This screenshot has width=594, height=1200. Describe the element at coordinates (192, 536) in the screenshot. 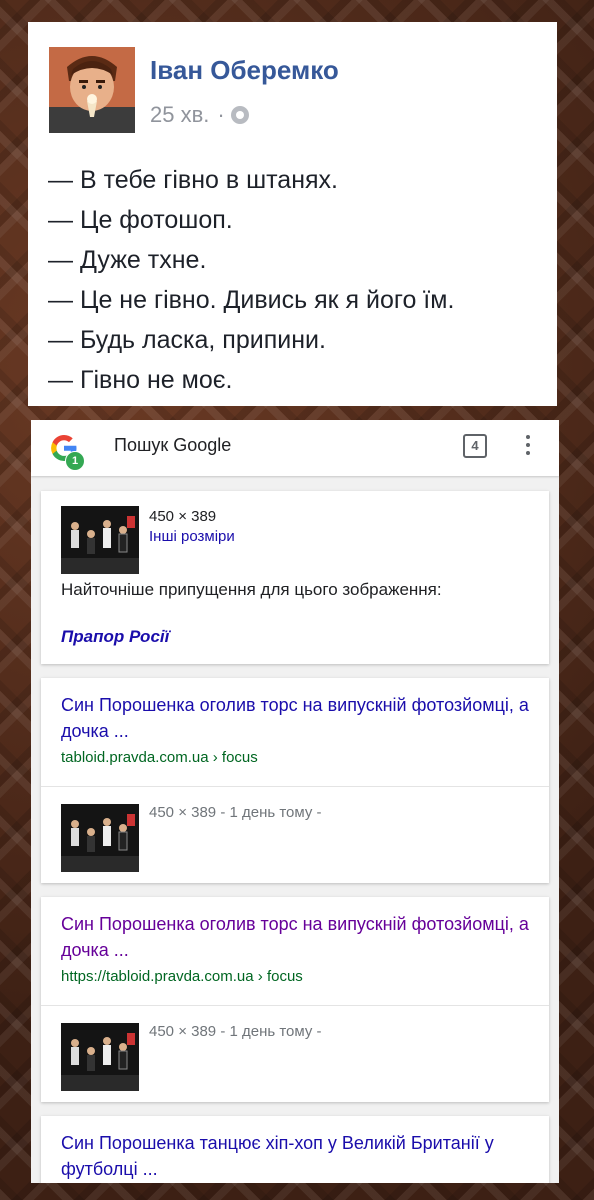

I see `other-sizes-link: Інші розміри` at that location.